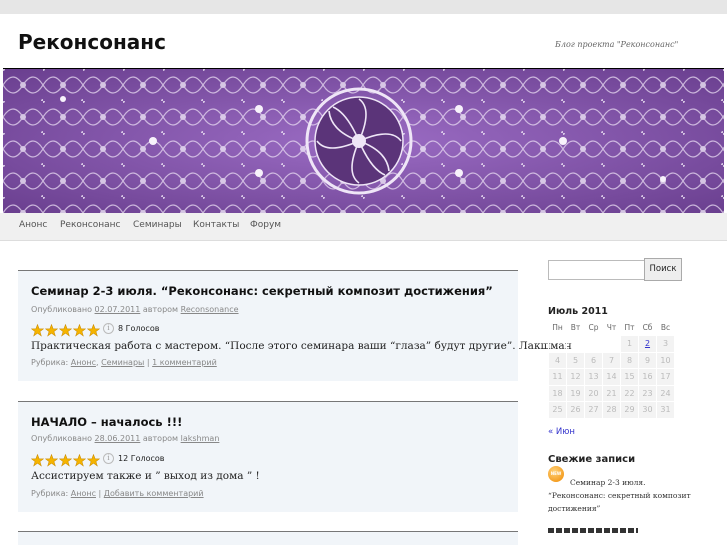  Describe the element at coordinates (216, 225) in the screenshot. I see `nav-item-contacts: Контакты` at that location.